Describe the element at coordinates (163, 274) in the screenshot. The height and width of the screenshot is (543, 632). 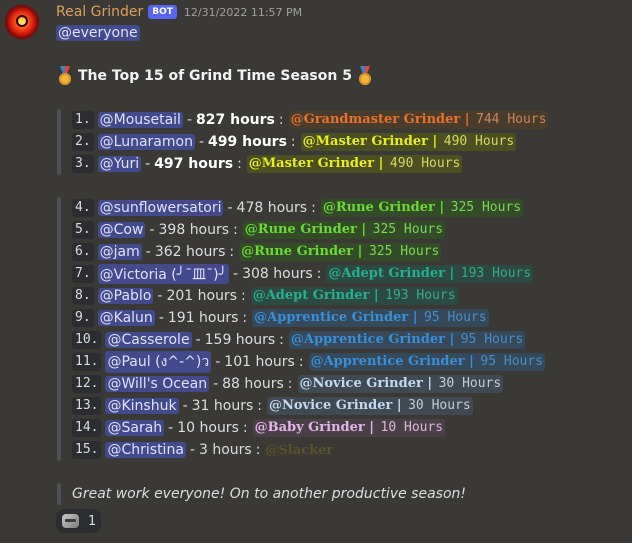
I see `user-mention: @Victoria (╯¯皿¯)╯` at that location.